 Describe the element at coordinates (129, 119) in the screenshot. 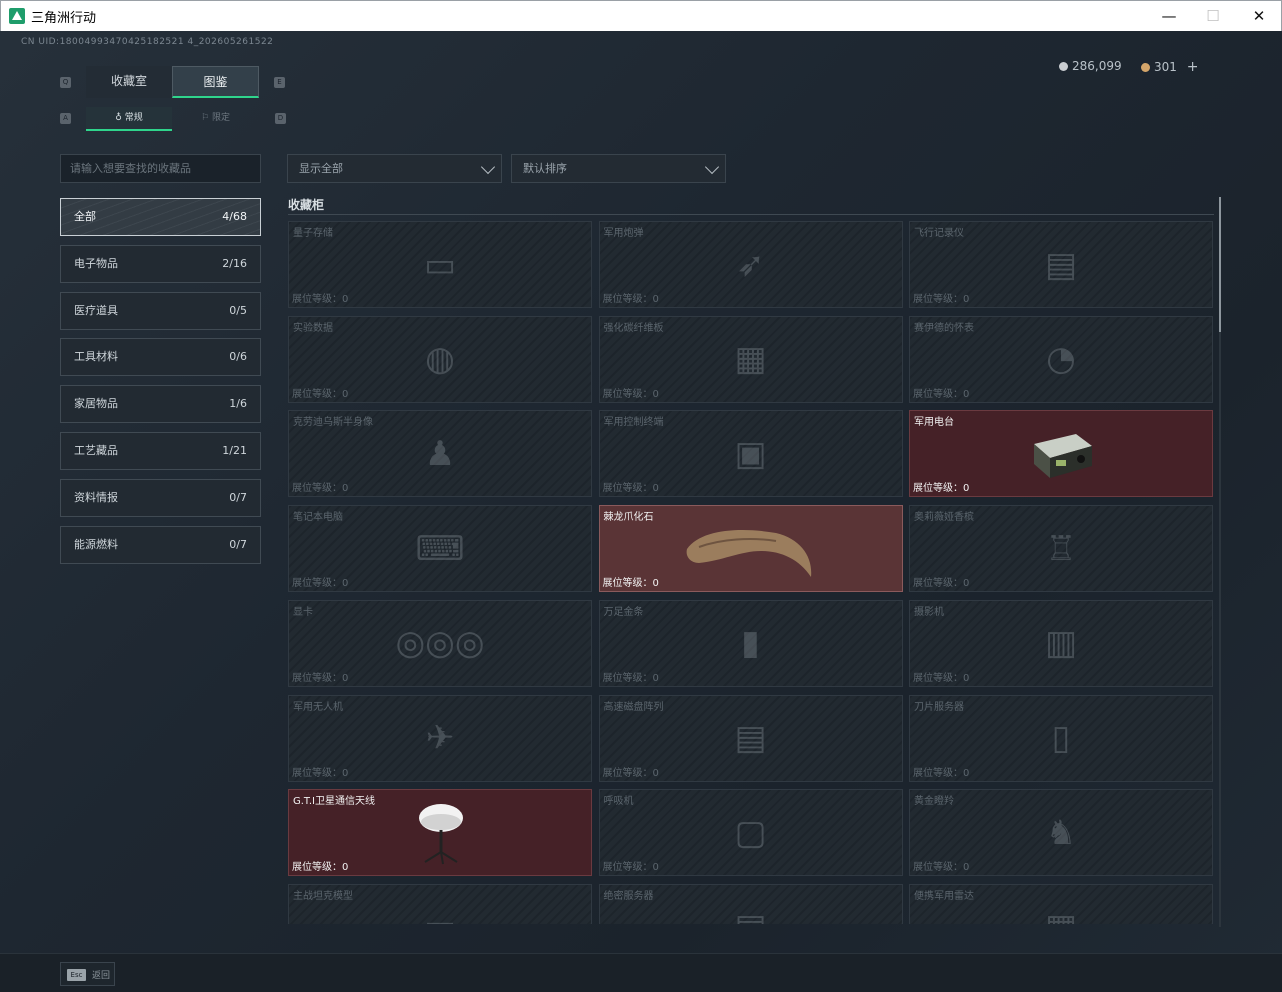

I see `subtab-regular: ♁ 常规` at that location.